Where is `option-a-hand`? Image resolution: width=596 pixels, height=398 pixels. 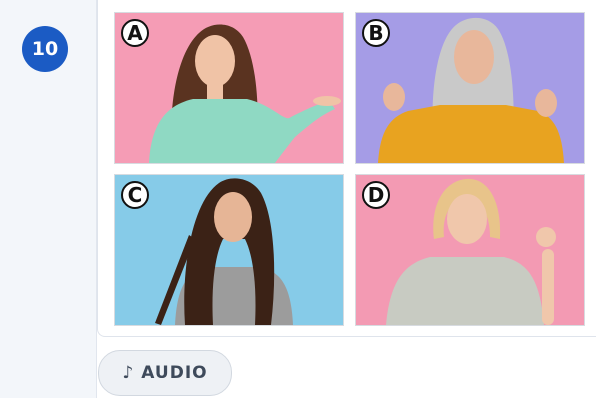 option-a-hand is located at coordinates (327, 101).